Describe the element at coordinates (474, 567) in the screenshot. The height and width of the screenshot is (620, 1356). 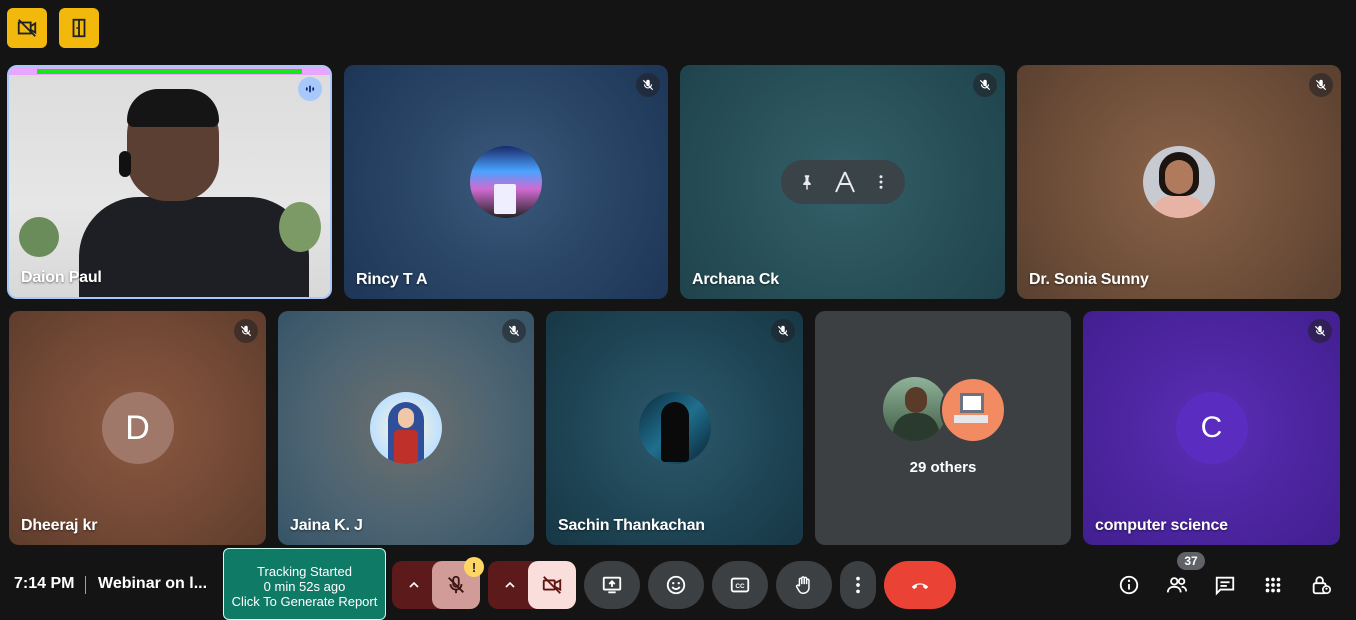
I see `warning-badge: !` at that location.